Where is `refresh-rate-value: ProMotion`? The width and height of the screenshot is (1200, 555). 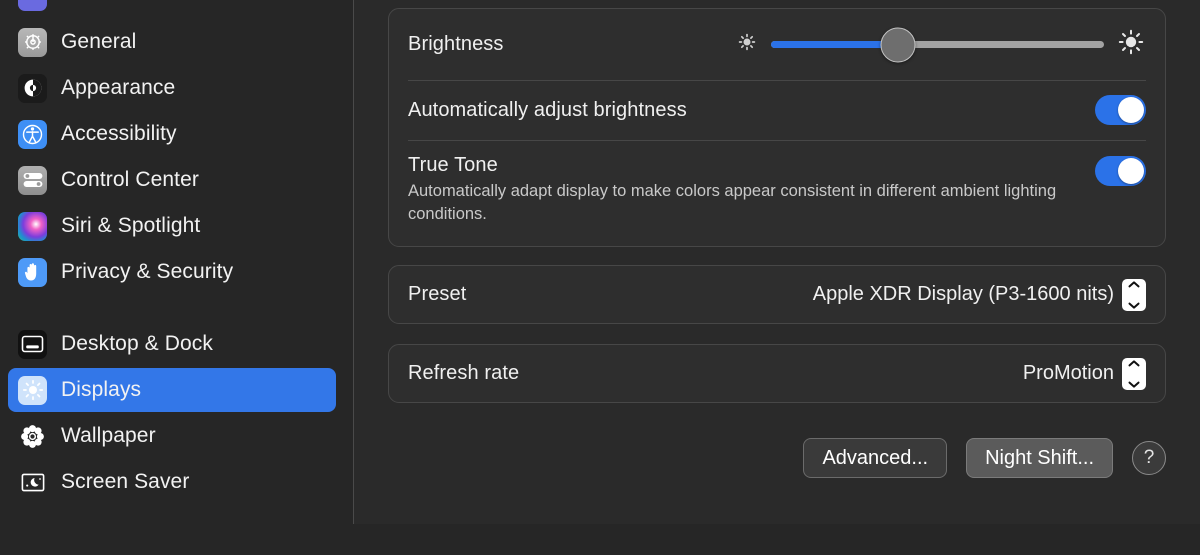
refresh-rate-value: ProMotion is located at coordinates (1068, 373).